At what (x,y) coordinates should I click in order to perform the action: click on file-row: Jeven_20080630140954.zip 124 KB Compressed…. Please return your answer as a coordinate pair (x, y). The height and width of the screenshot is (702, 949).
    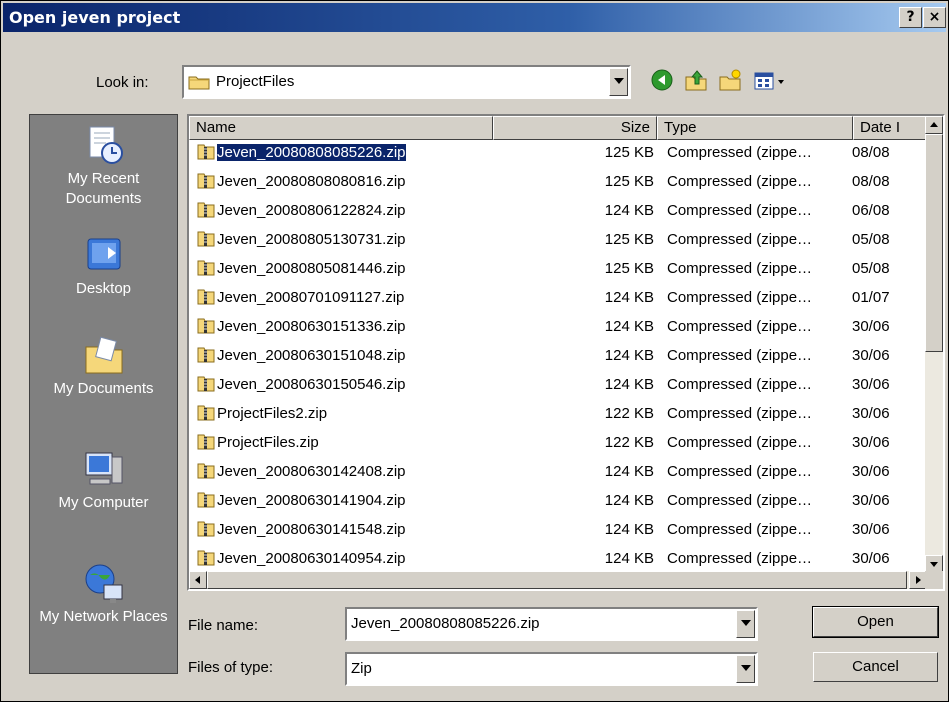
    Looking at the image, I should click on (559, 559).